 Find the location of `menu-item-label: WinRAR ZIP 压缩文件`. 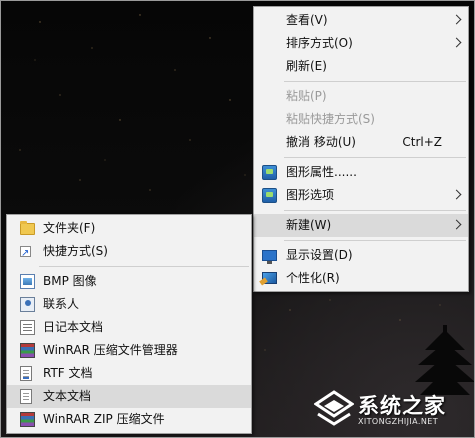

menu-item-label: WinRAR ZIP 压缩文件 is located at coordinates (104, 419).